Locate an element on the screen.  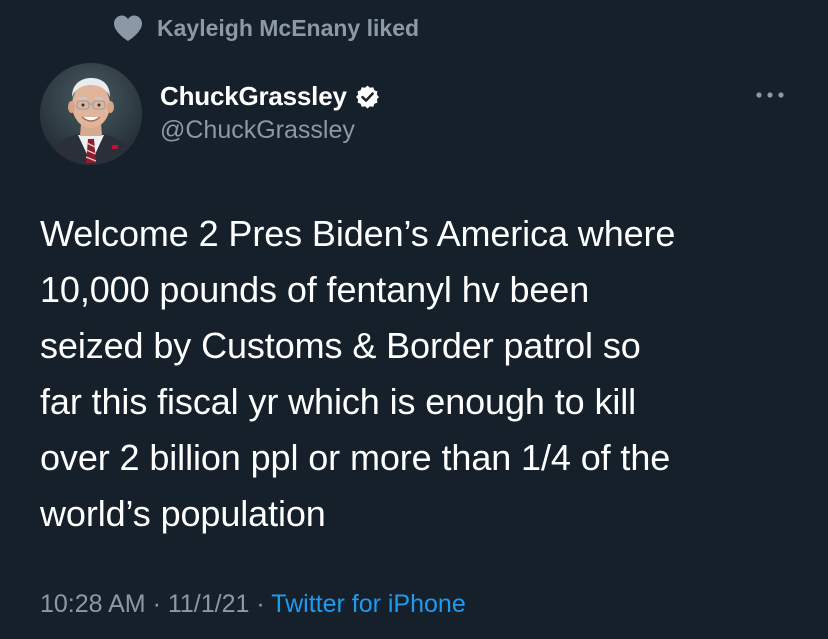
avatar is located at coordinates (91, 114).